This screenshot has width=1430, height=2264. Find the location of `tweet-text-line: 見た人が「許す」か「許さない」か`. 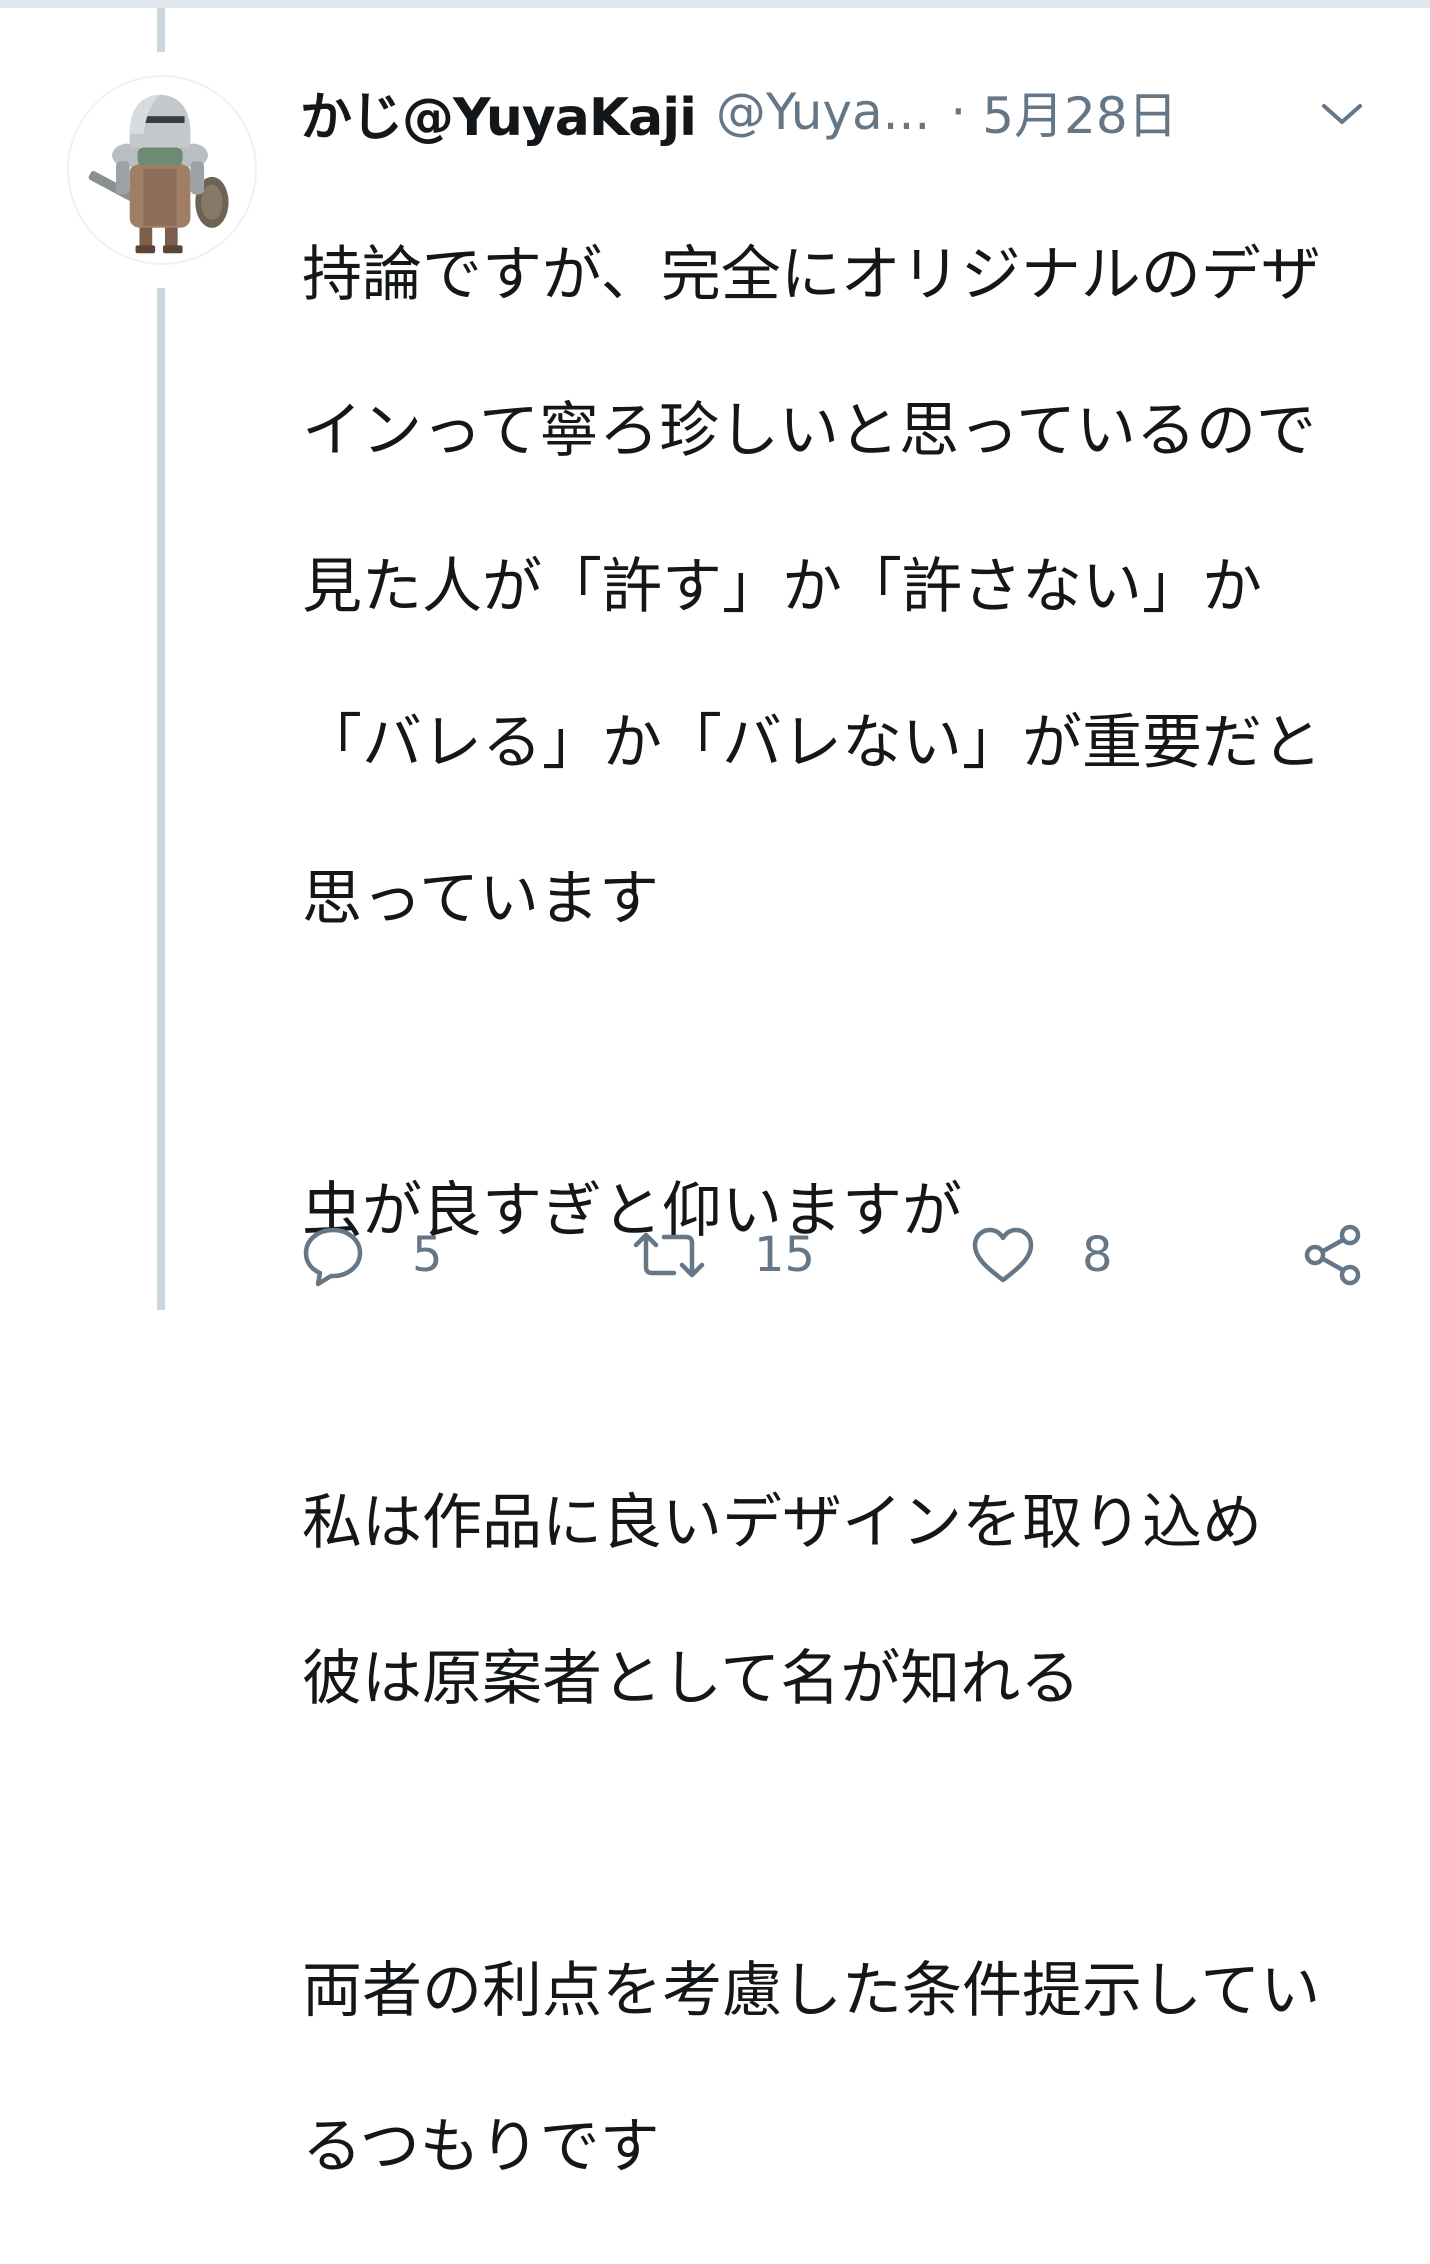

tweet-text-line: 見た人が「許す」か「許さない」か is located at coordinates (782, 587).